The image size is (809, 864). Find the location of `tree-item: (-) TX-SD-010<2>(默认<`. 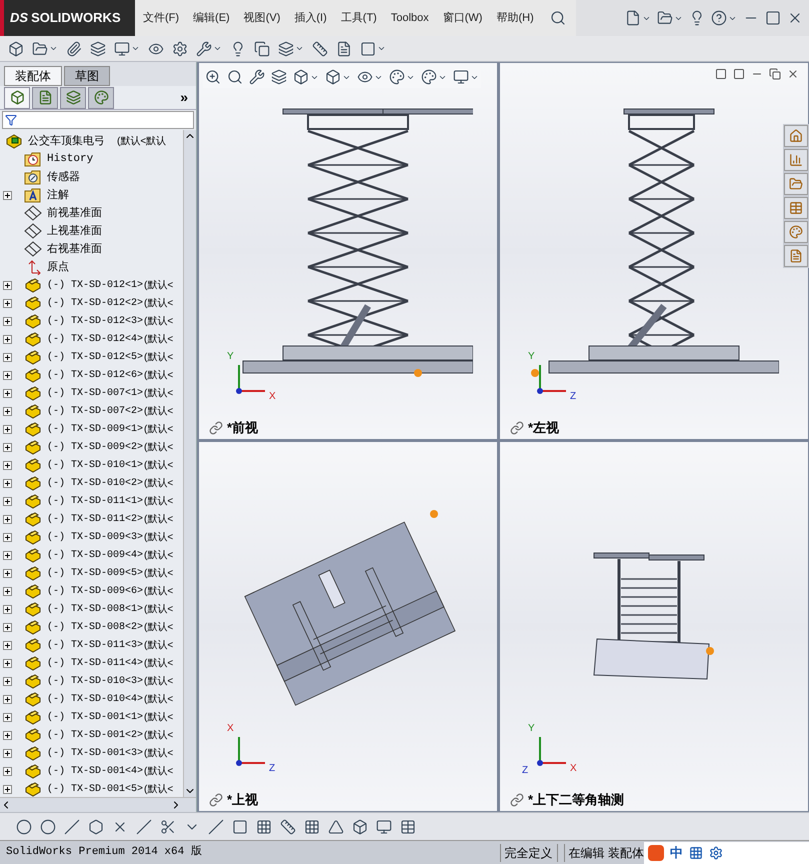

tree-item: (-) TX-SD-010<2>(默认< is located at coordinates (91, 483).